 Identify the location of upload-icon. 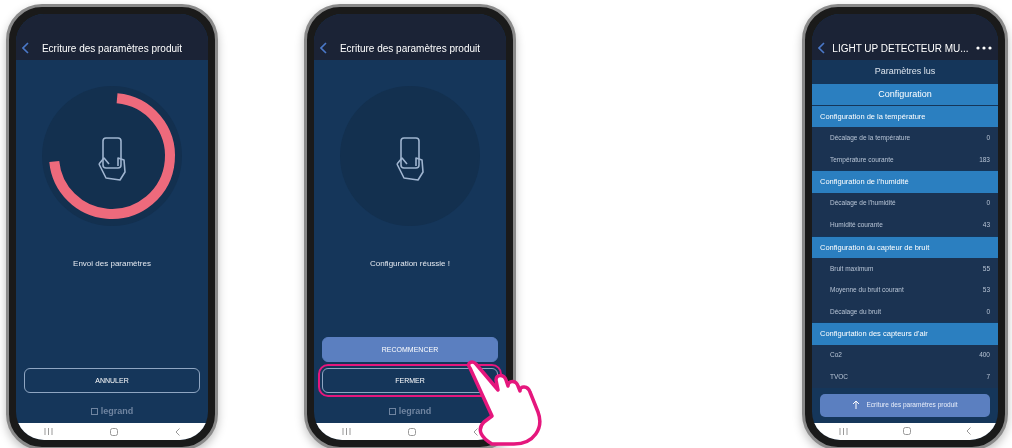
(856, 405).